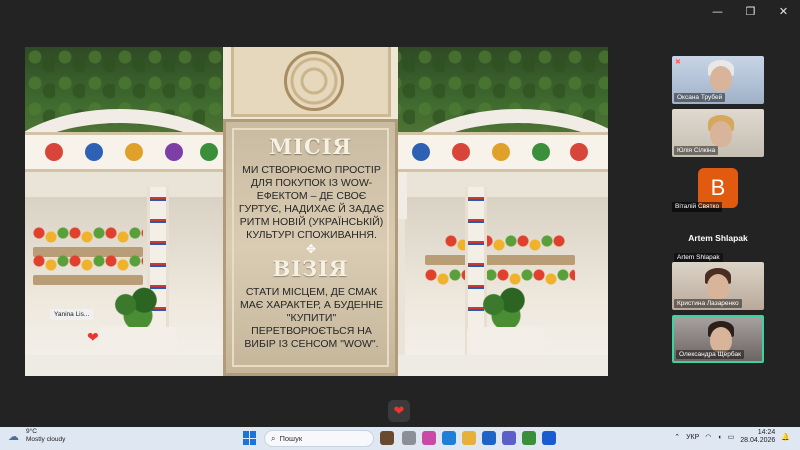  What do you see at coordinates (13, 437) in the screenshot?
I see `cloud-icon: ☁` at bounding box center [13, 437].